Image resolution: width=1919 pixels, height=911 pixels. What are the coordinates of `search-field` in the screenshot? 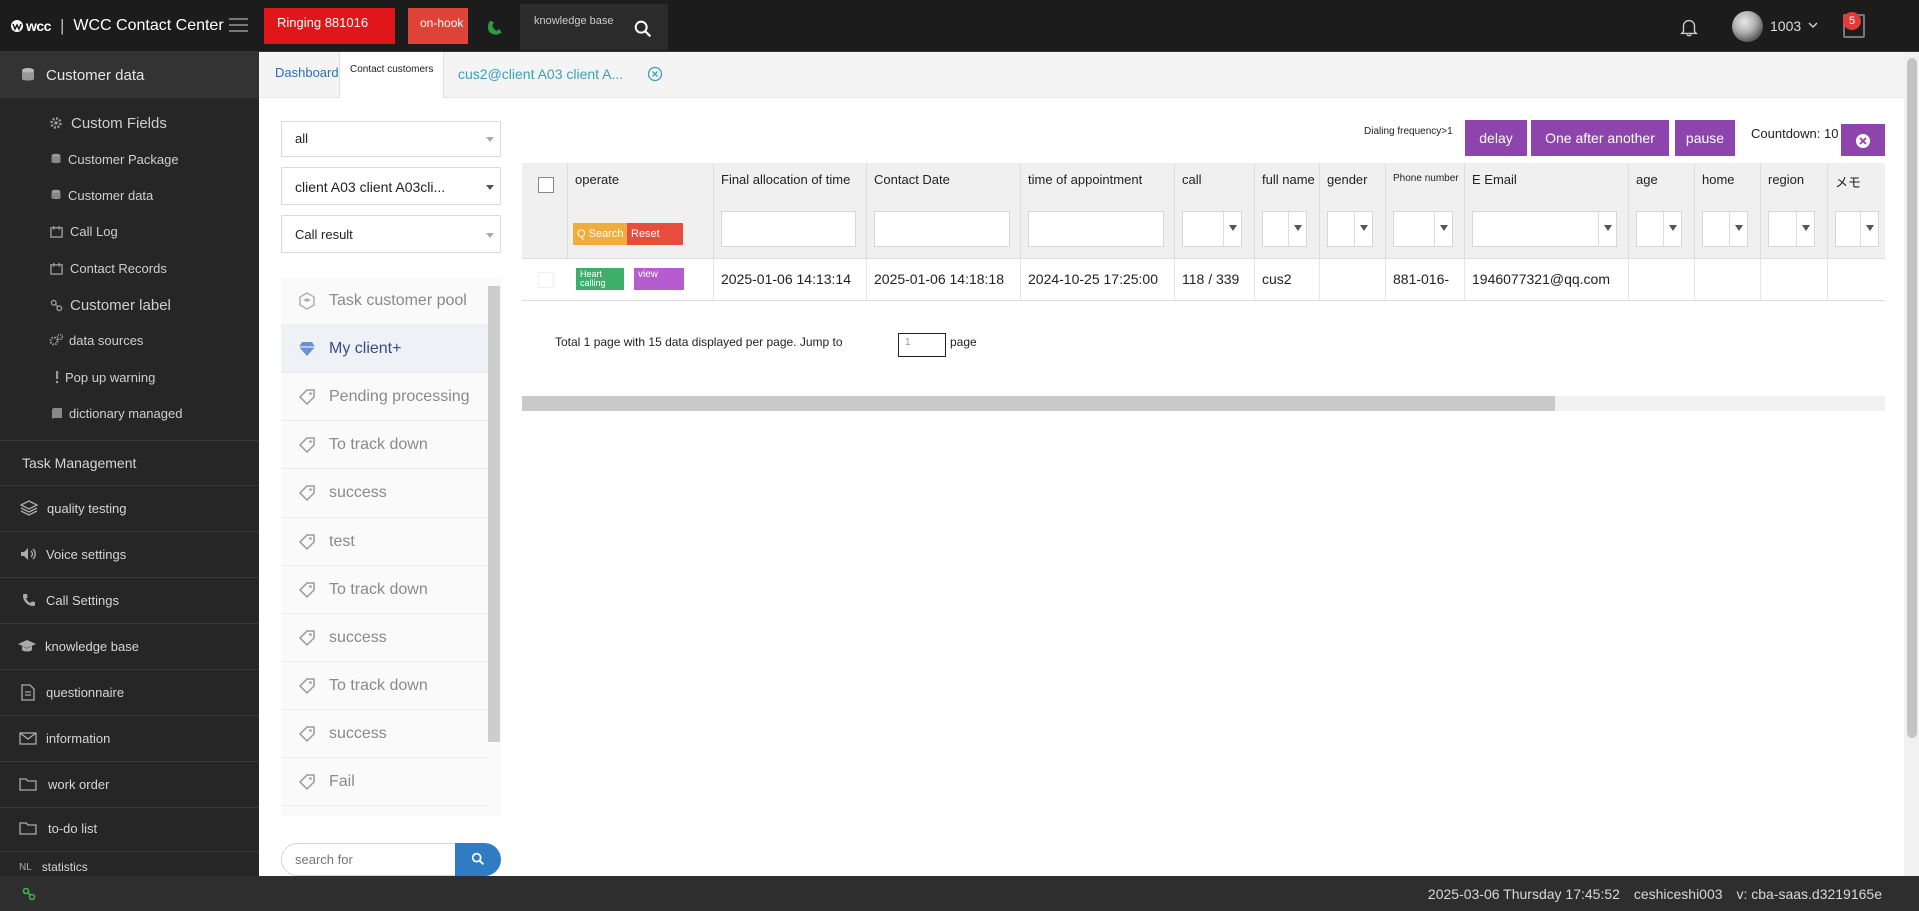 It's located at (368, 859).